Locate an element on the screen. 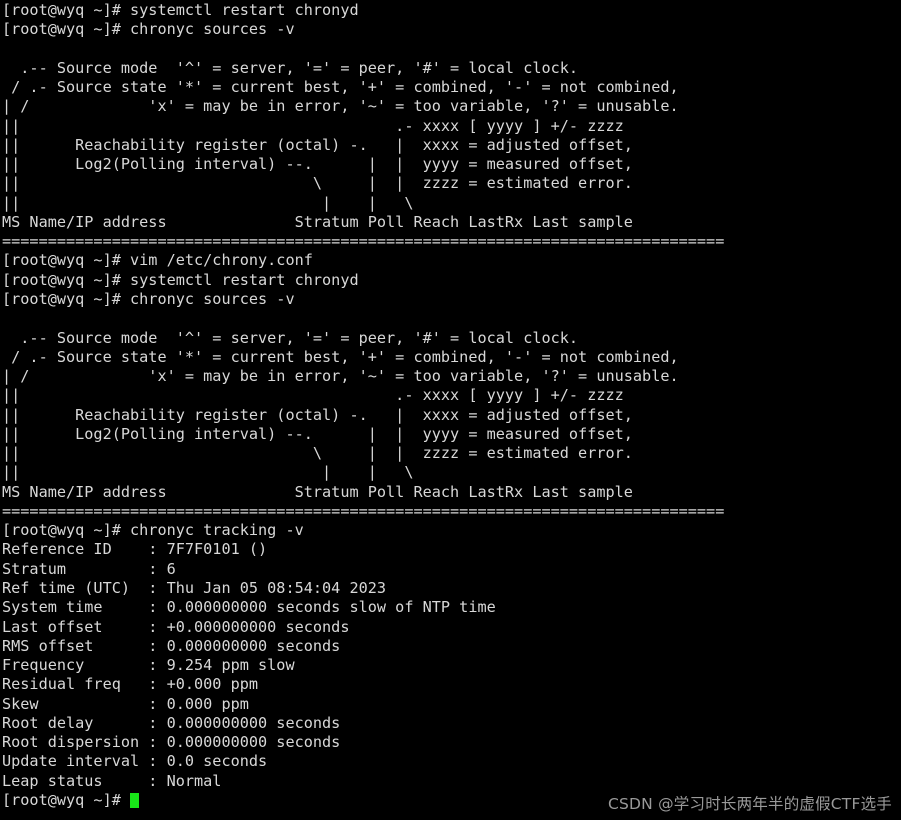 The width and height of the screenshot is (901, 820). terminal-line: Update interval : 0.0 seconds is located at coordinates (135, 761).